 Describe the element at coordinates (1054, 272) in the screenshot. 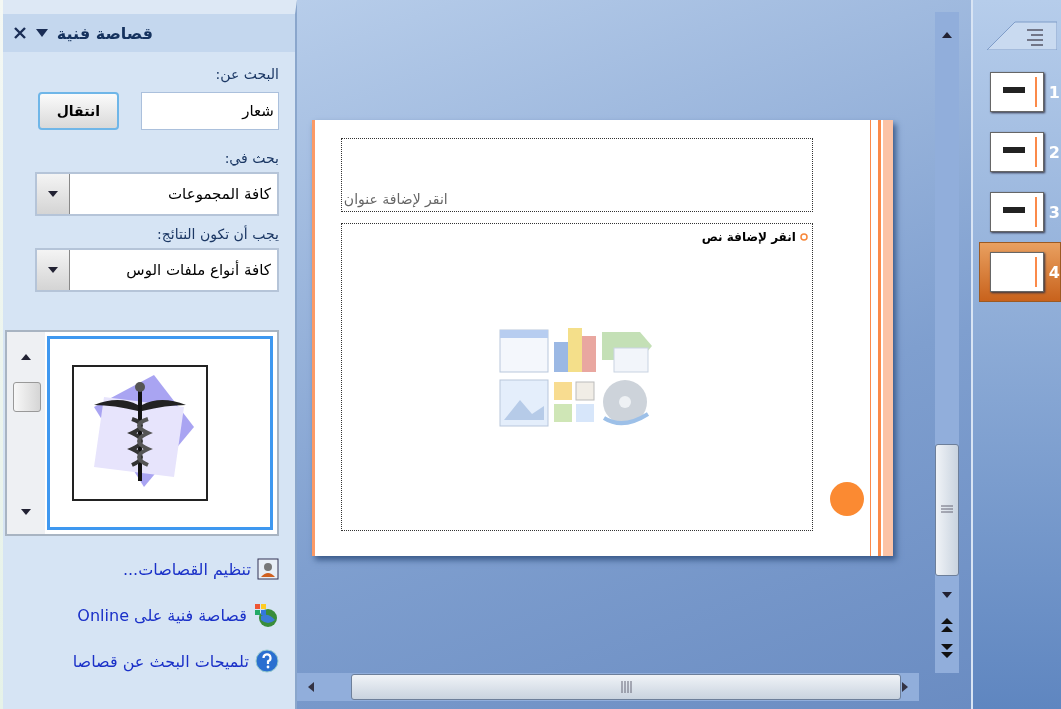

I see `slide-number: 4` at that location.